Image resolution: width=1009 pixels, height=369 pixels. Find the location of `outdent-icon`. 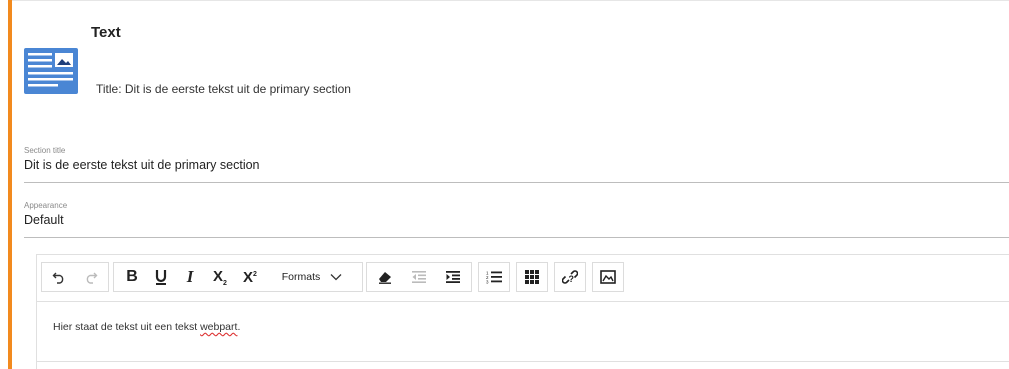

outdent-icon is located at coordinates (419, 277).